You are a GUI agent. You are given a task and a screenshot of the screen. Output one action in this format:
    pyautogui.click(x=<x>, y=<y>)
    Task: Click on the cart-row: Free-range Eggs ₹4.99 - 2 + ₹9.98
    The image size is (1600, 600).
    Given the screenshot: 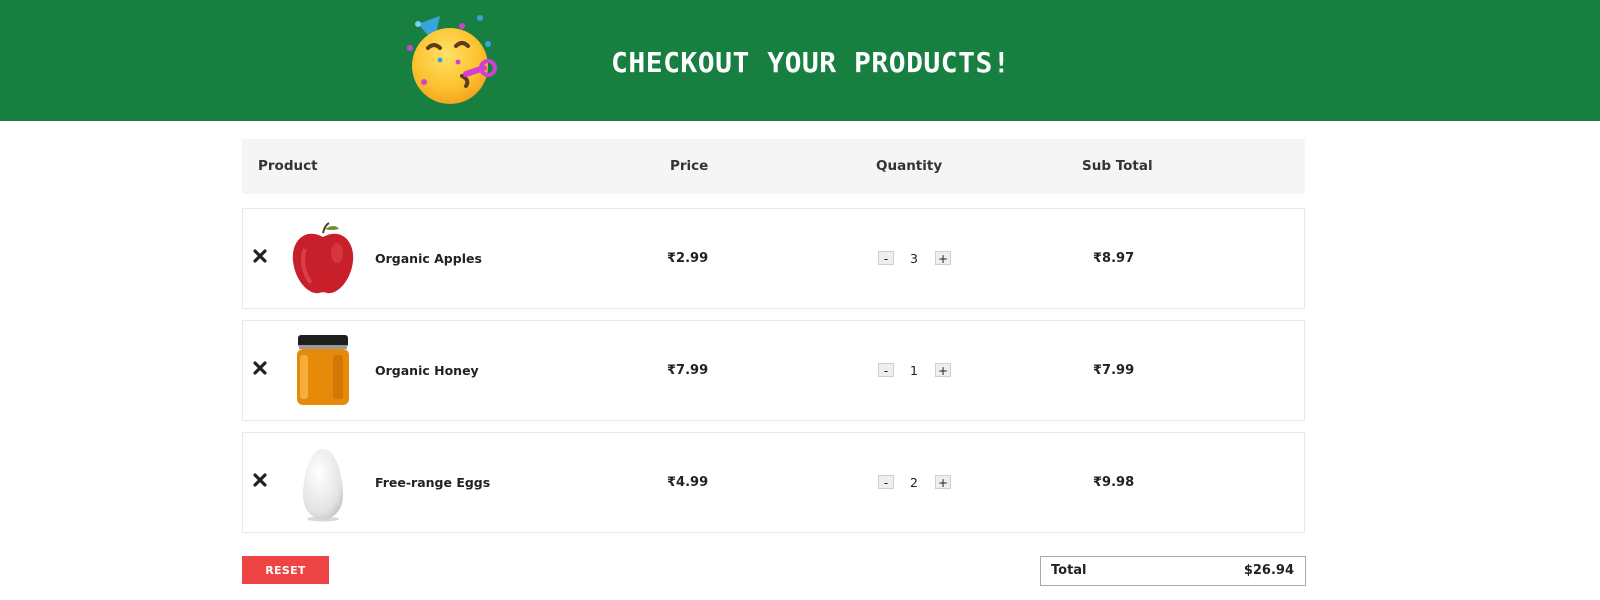 What is the action you would take?
    pyautogui.click(x=773, y=482)
    